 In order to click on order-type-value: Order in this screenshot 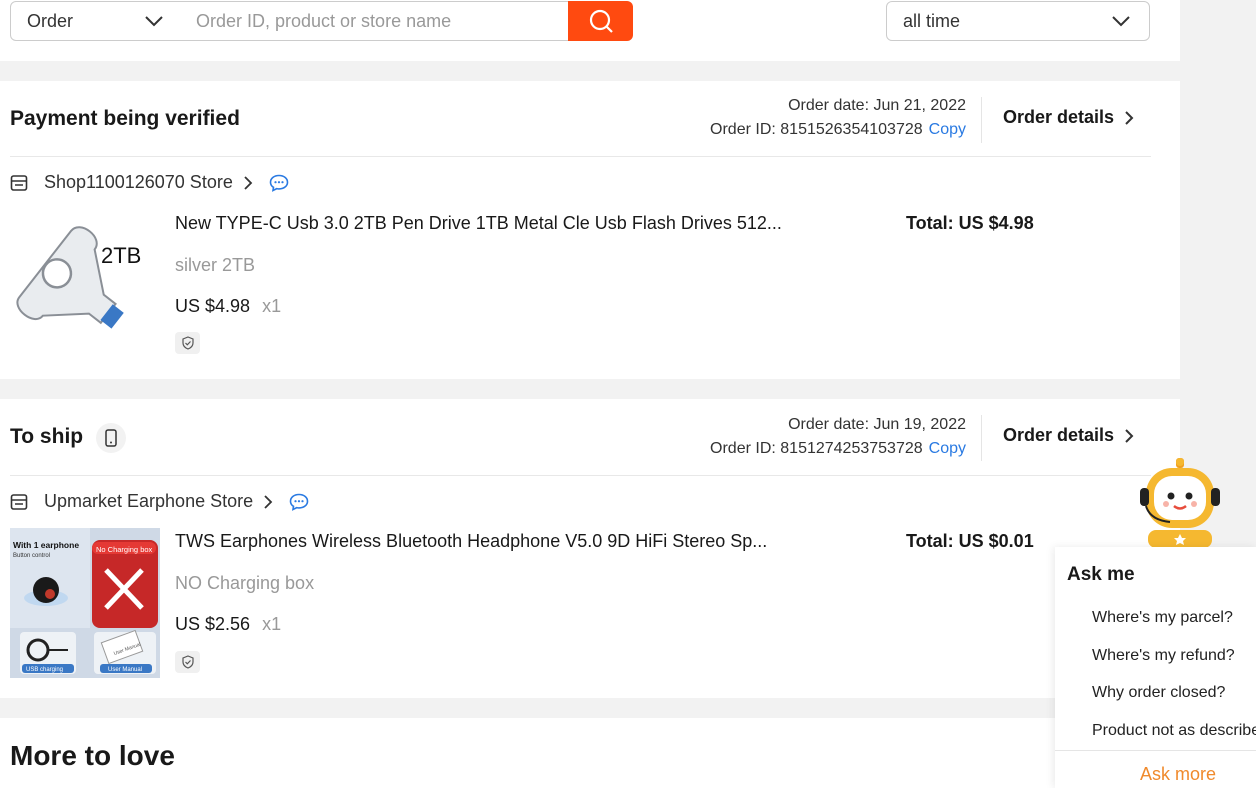, I will do `click(50, 20)`.